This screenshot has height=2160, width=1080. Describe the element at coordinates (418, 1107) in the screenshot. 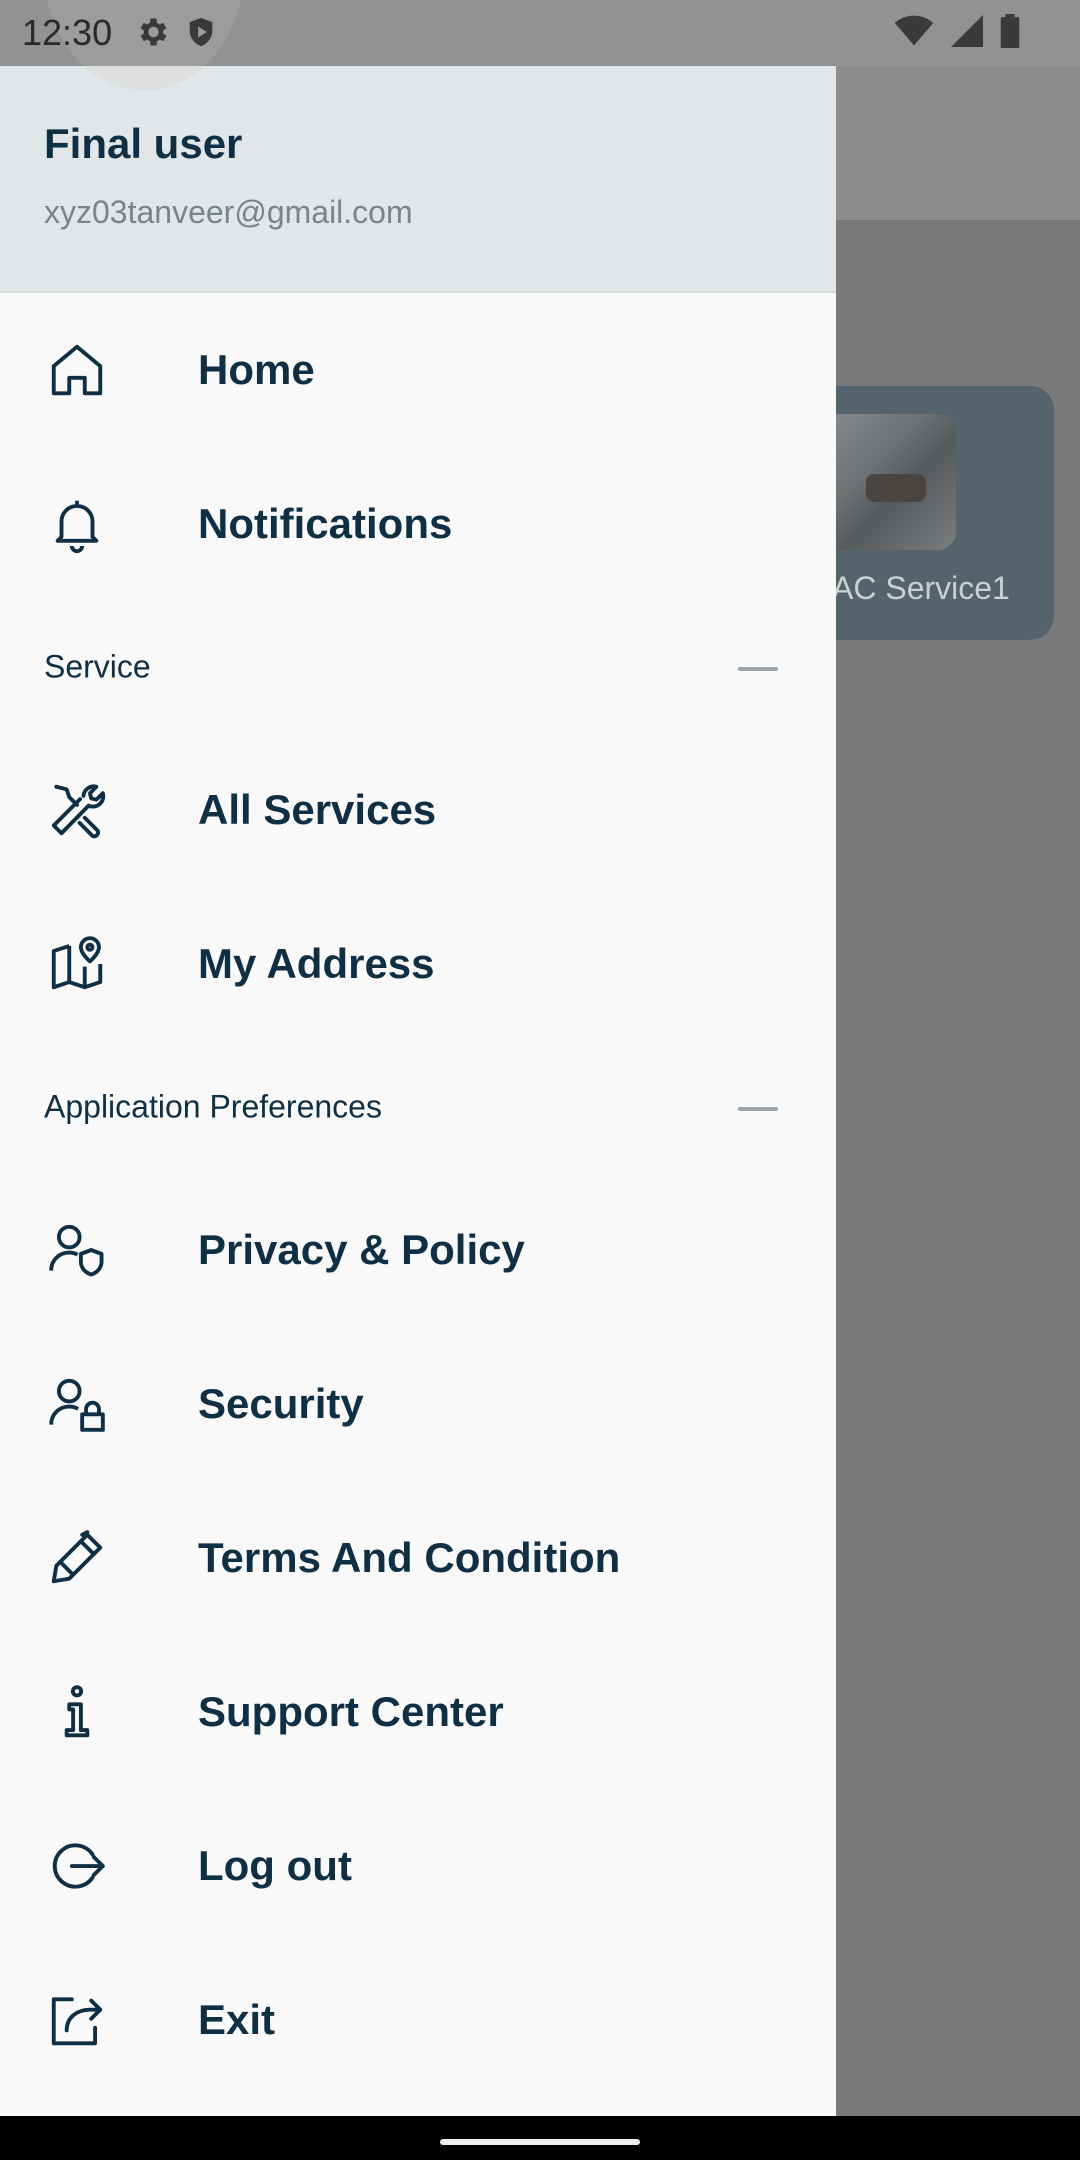

I see `section-application-preferences: Application Preferences` at that location.